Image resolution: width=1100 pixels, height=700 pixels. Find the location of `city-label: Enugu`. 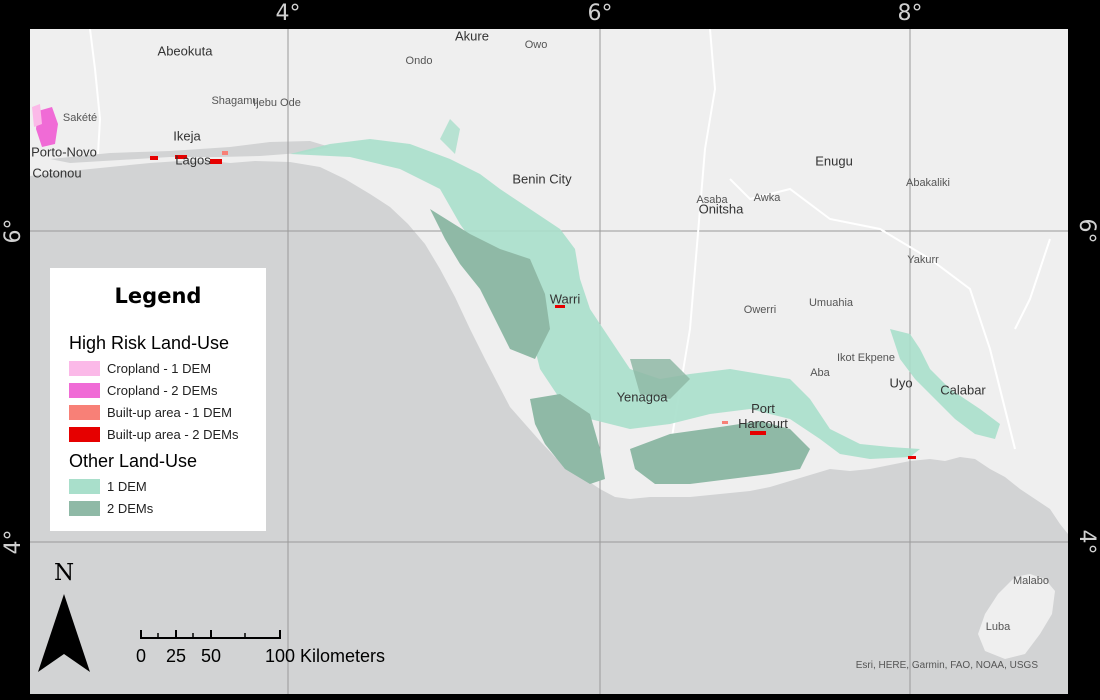

city-label: Enugu is located at coordinates (834, 161).